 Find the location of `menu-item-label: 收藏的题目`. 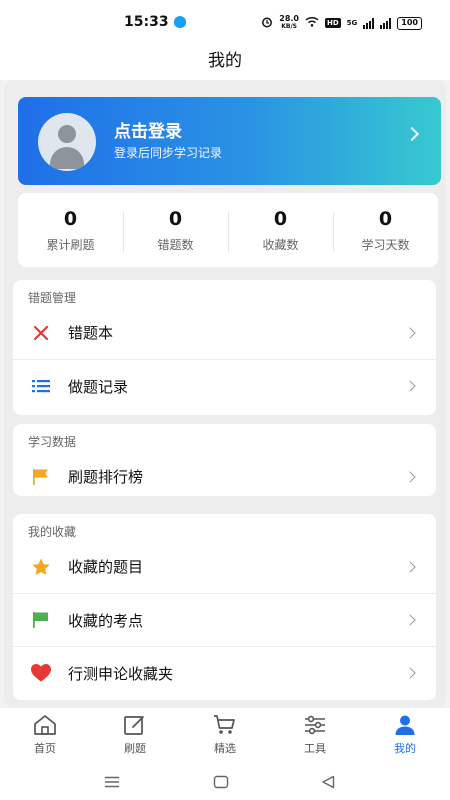

menu-item-label: 收藏的题目 is located at coordinates (106, 567).